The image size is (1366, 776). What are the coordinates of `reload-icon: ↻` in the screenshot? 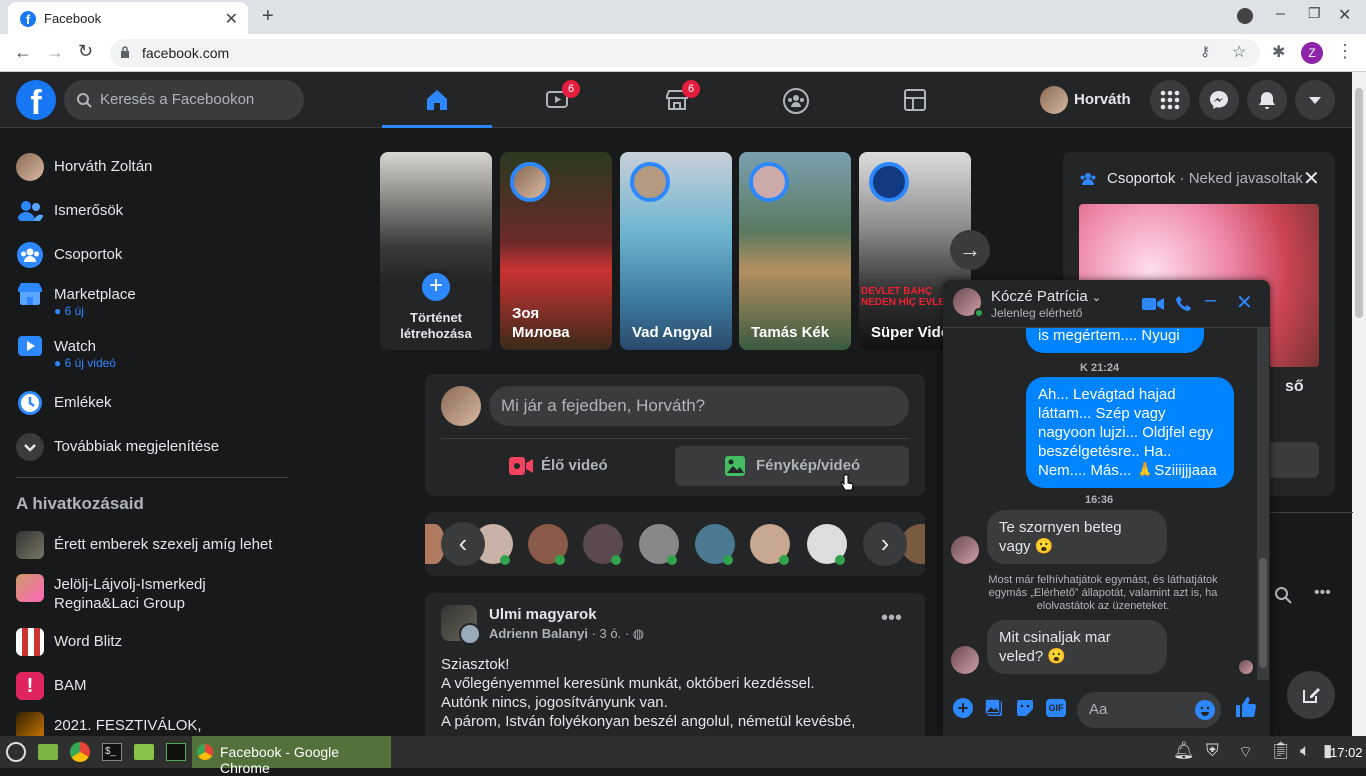 It's located at (85, 51).